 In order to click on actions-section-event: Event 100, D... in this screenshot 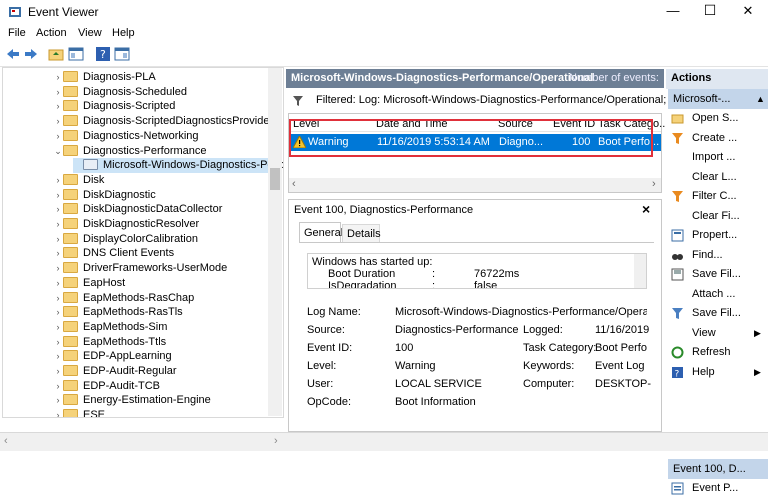, I will do `click(718, 469)`.